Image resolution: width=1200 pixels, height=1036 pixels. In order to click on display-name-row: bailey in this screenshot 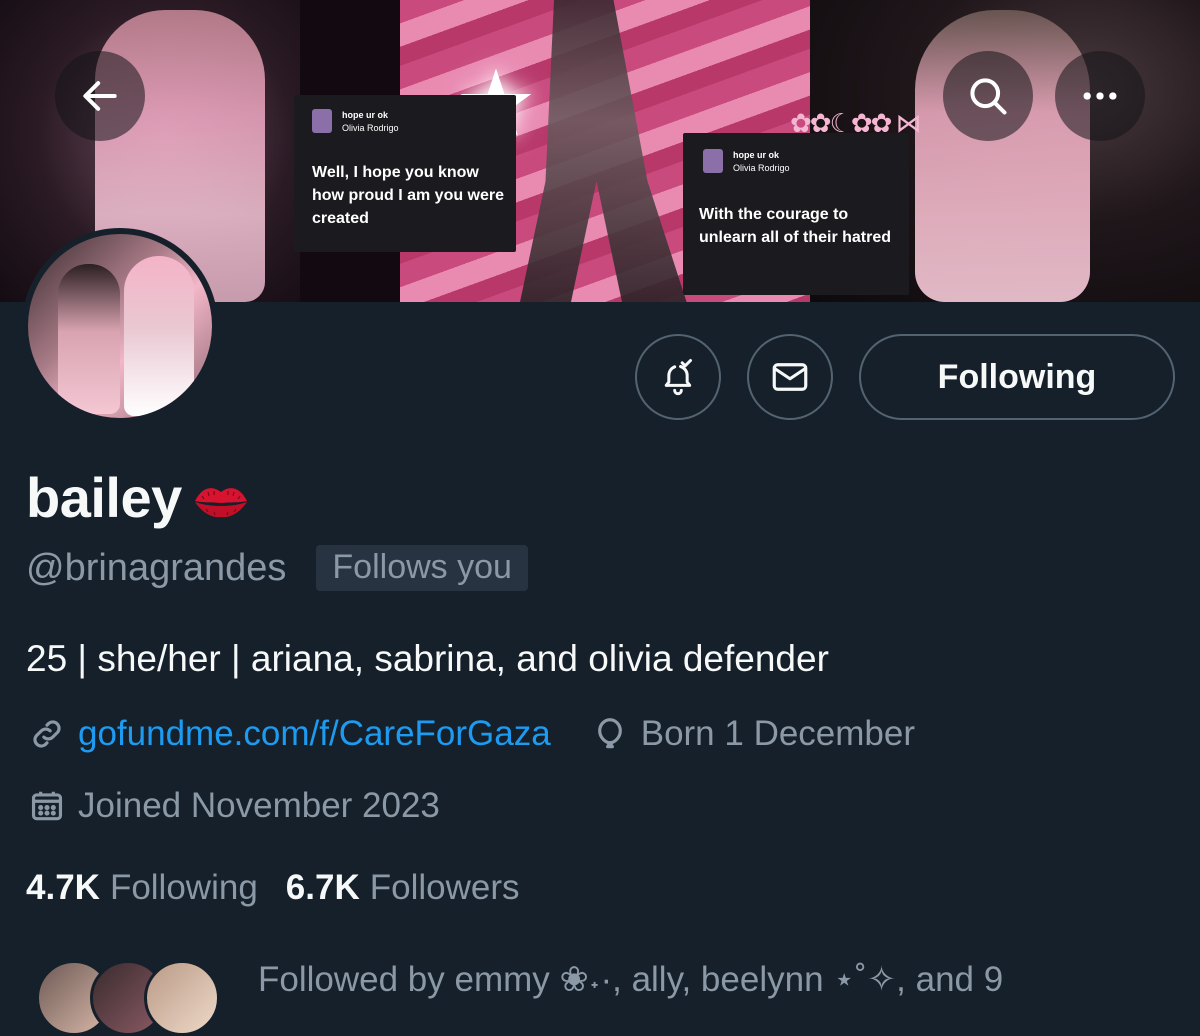, I will do `click(138, 497)`.